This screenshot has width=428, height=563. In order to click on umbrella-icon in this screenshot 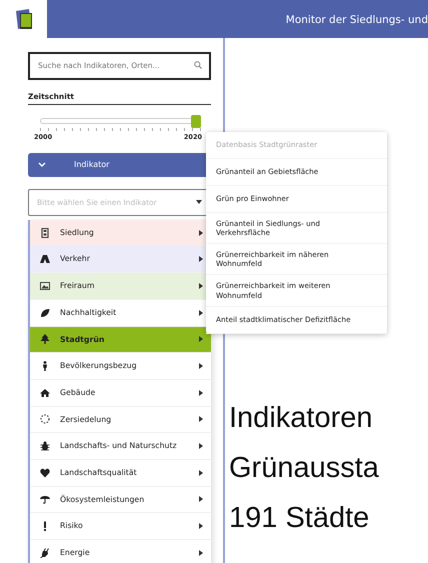, I will do `click(45, 499)`.